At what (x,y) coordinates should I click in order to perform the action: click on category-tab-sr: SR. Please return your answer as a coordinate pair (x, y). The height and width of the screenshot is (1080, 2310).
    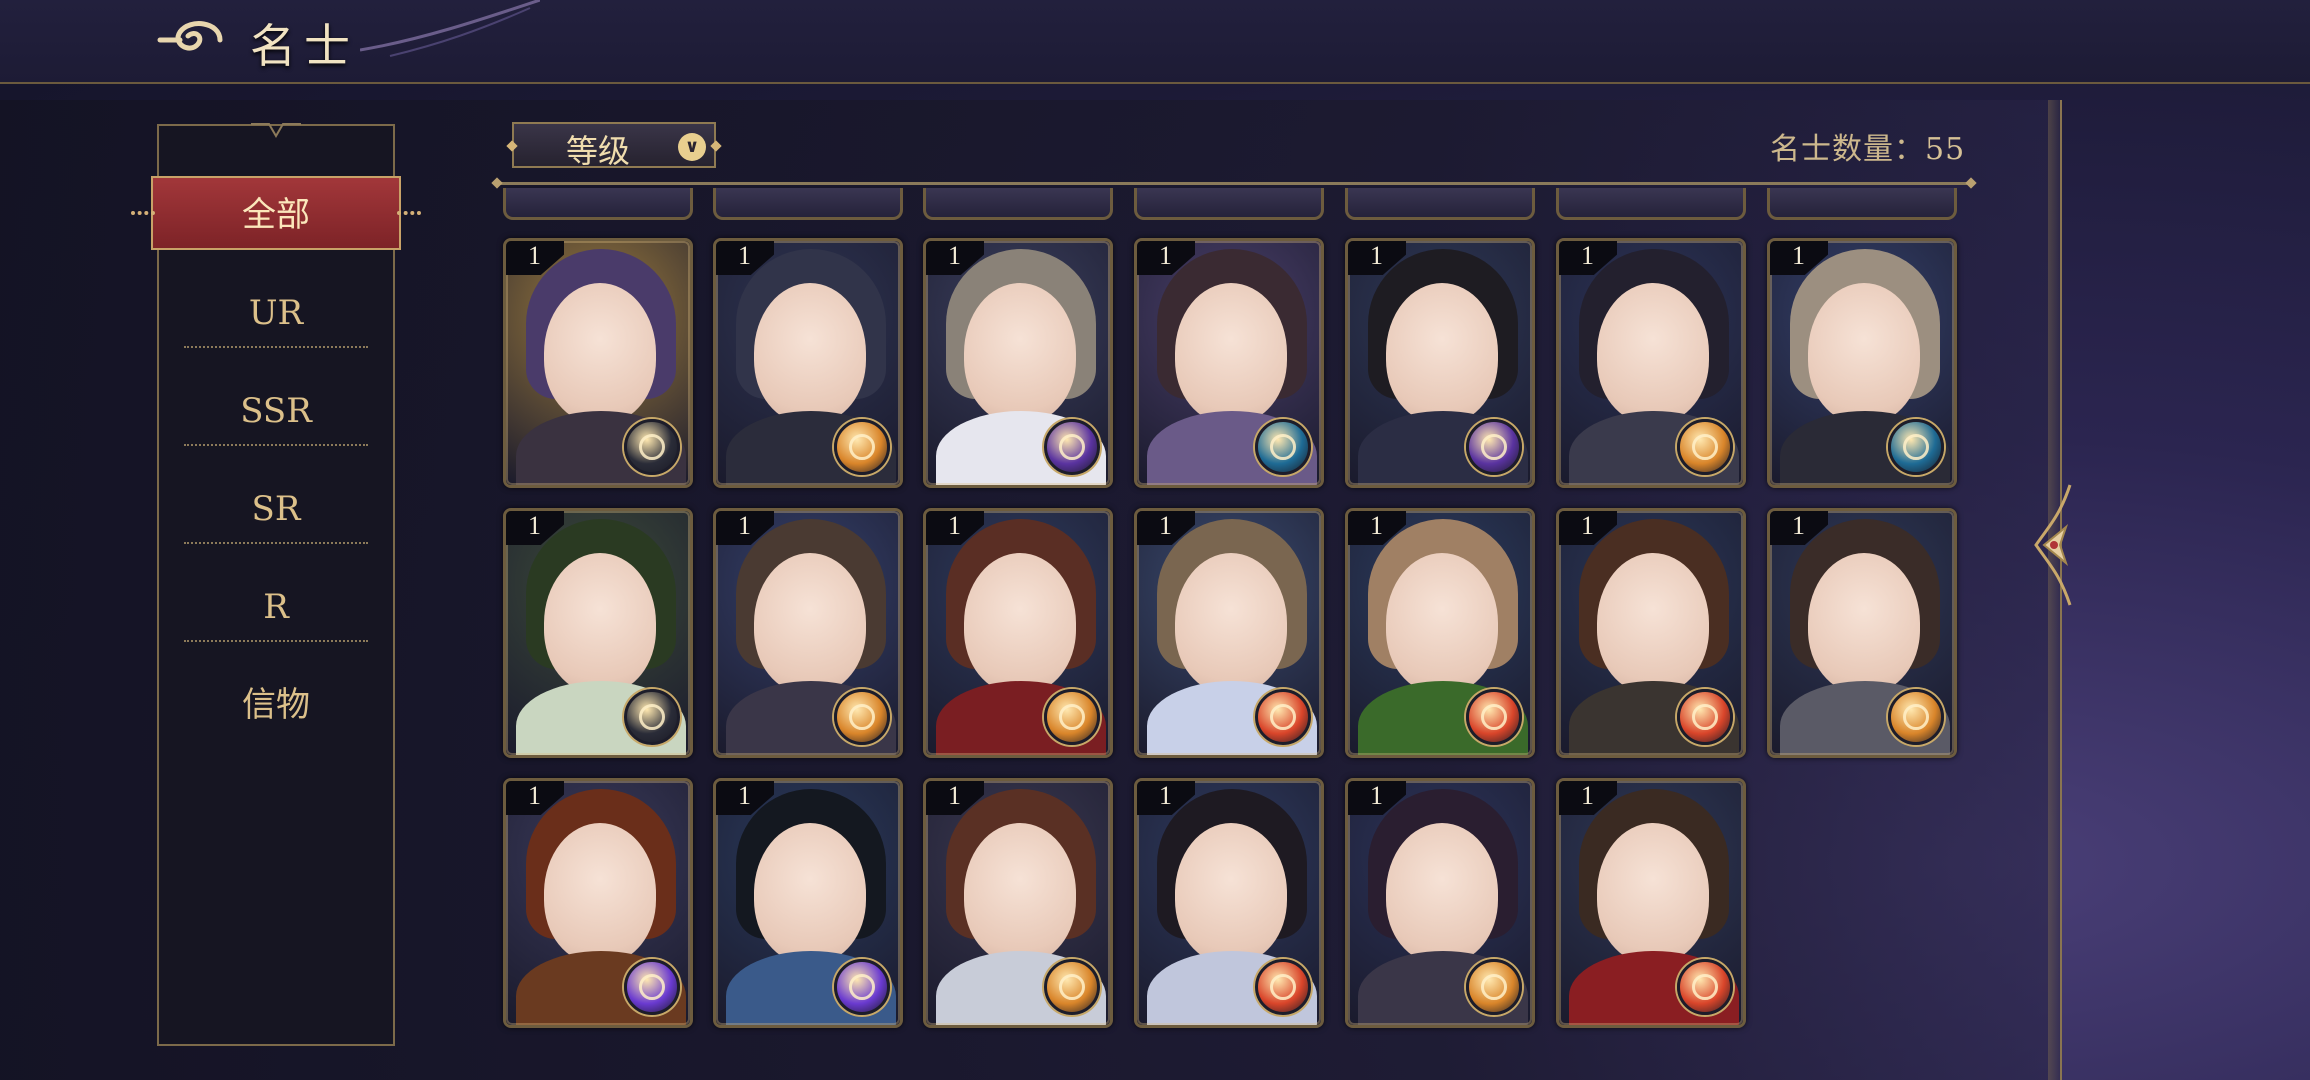
    Looking at the image, I should click on (276, 509).